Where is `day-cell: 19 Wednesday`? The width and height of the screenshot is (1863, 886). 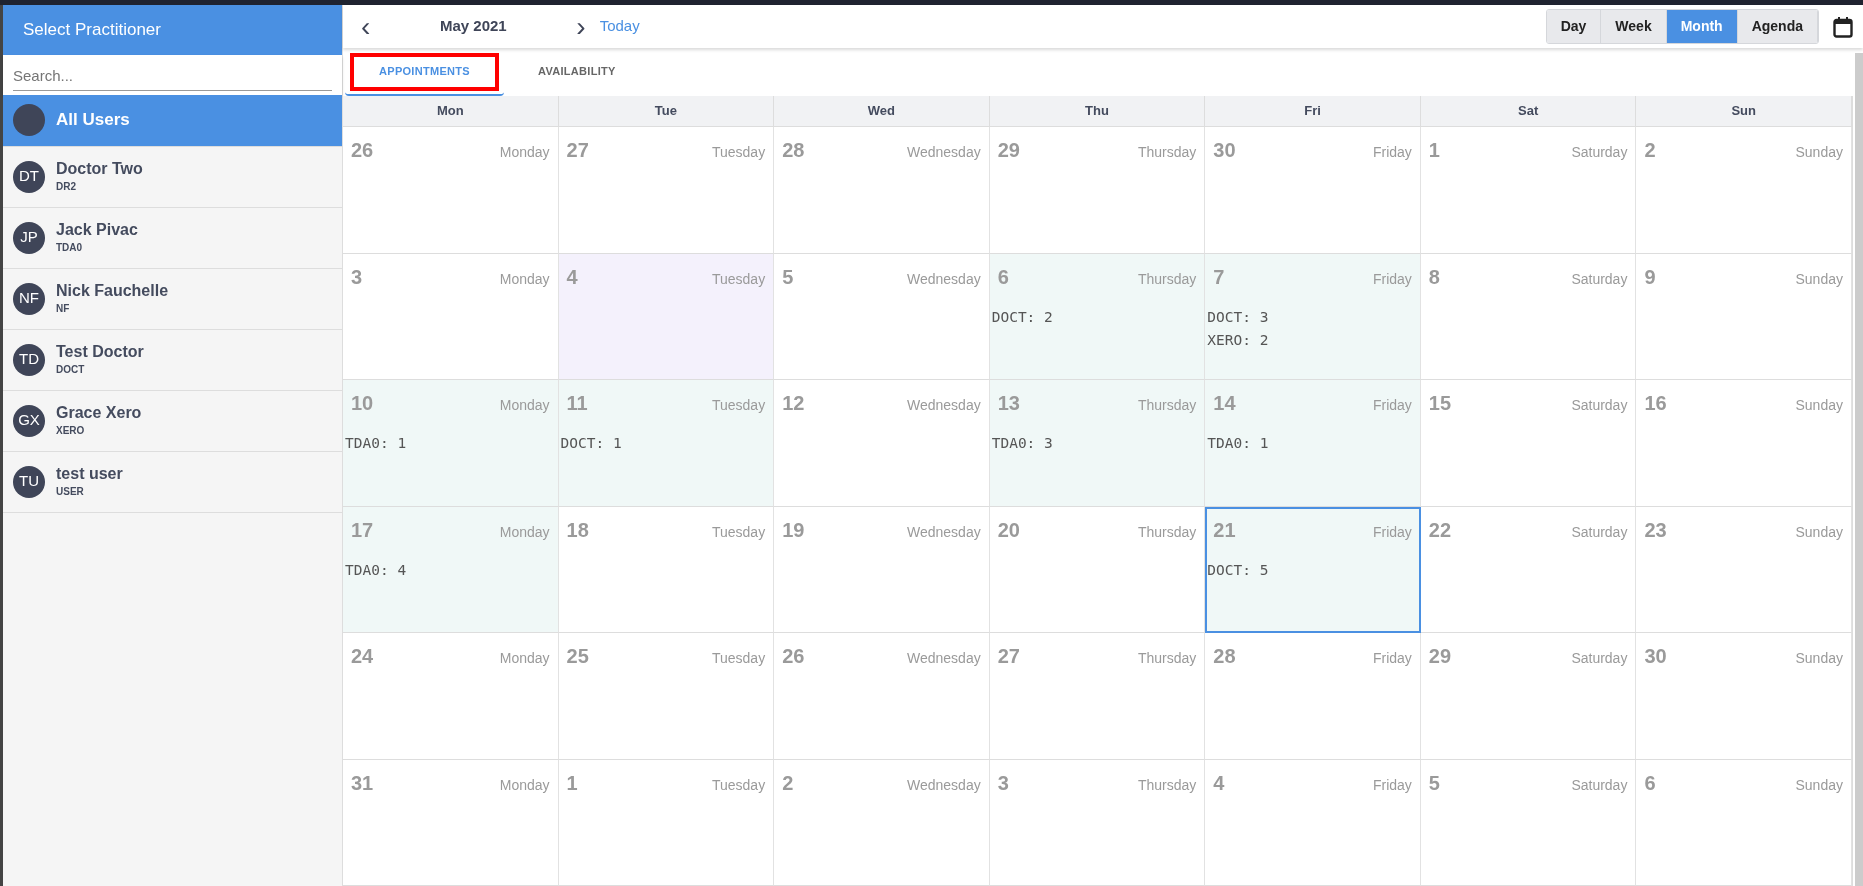
day-cell: 19 Wednesday is located at coordinates (882, 569).